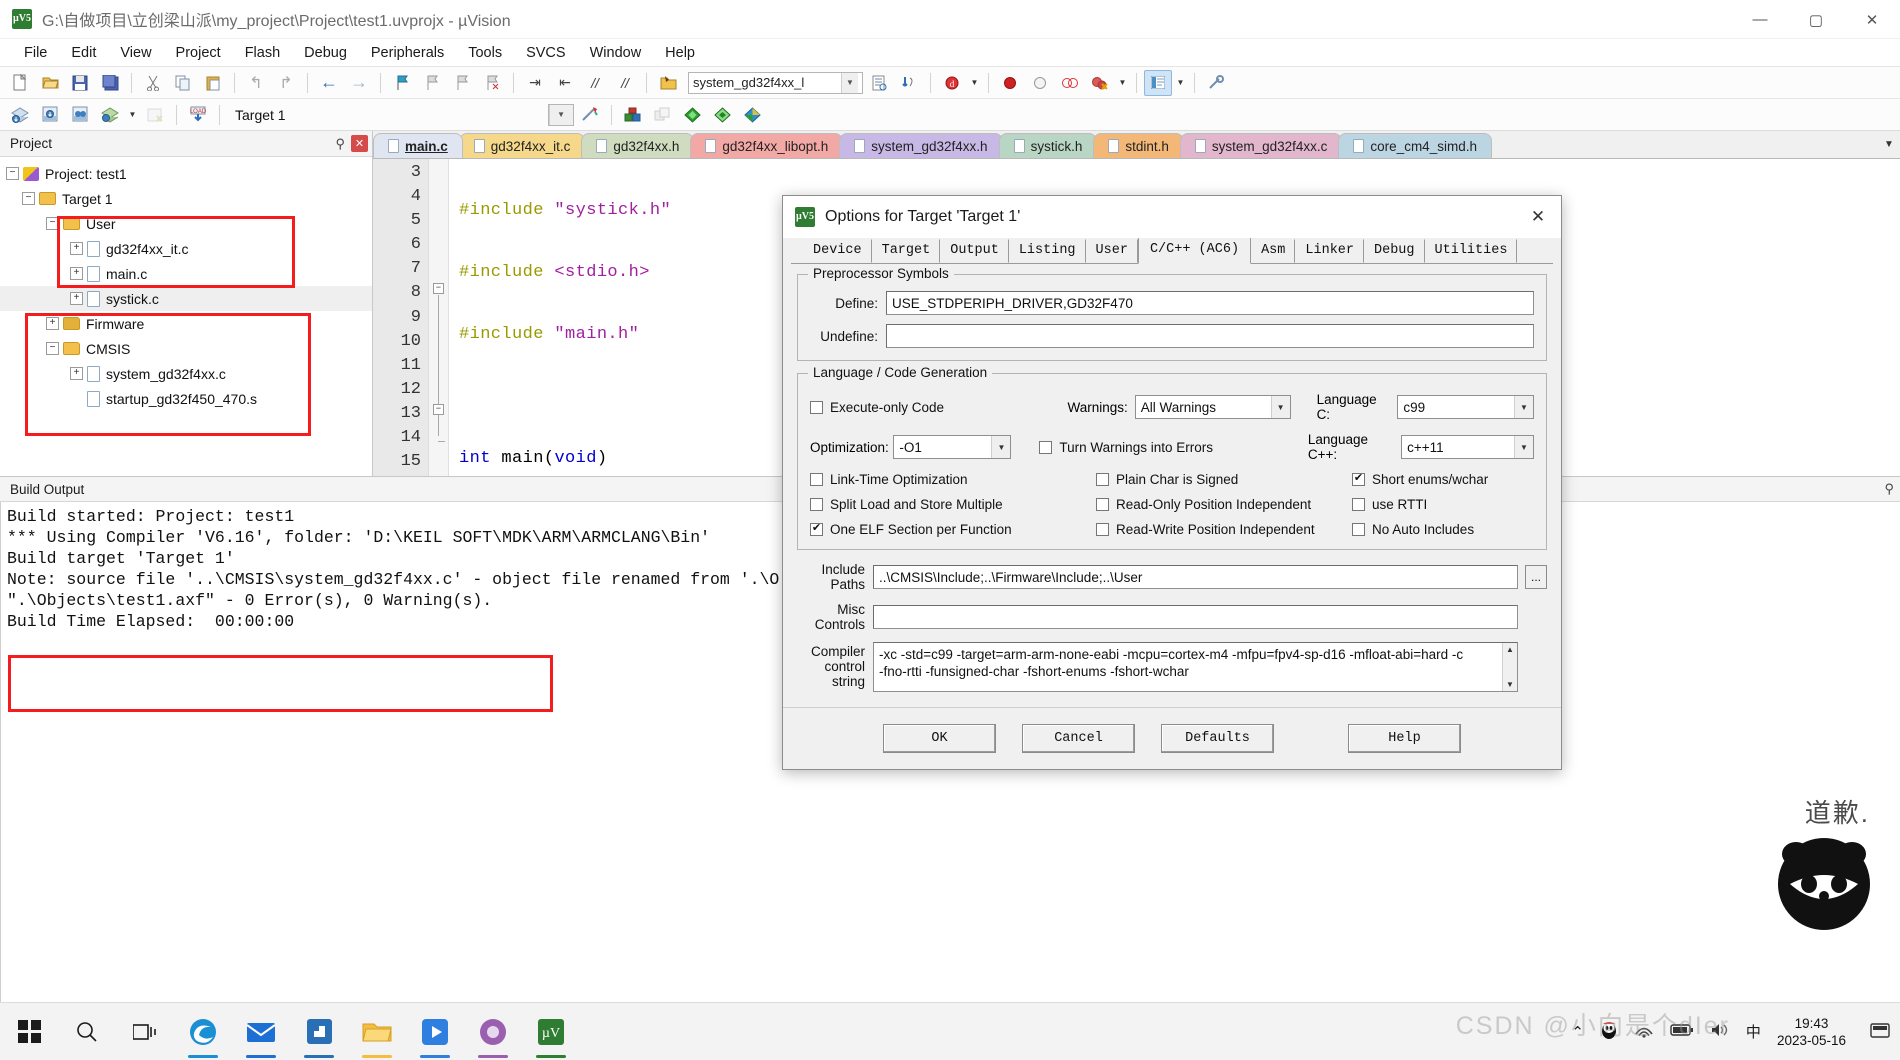 The height and width of the screenshot is (1060, 1900). I want to click on tree-item-gd32f4xx-it-c: + gd32f4xx_it.c, so click(186, 248).